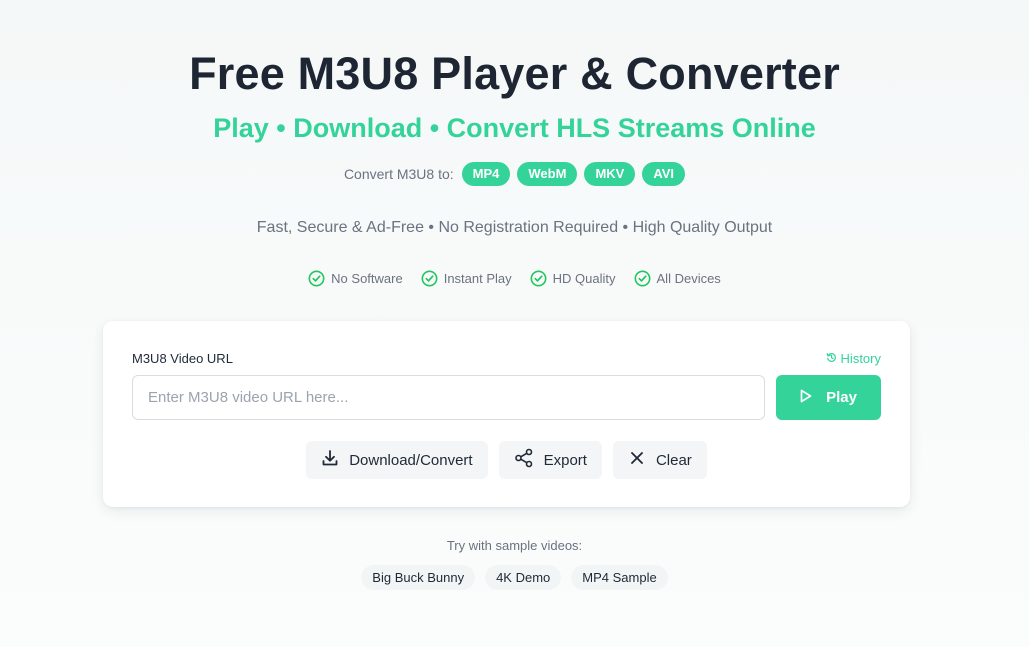 The image size is (1029, 647). Describe the element at coordinates (831, 358) in the screenshot. I see `history-icon` at that location.